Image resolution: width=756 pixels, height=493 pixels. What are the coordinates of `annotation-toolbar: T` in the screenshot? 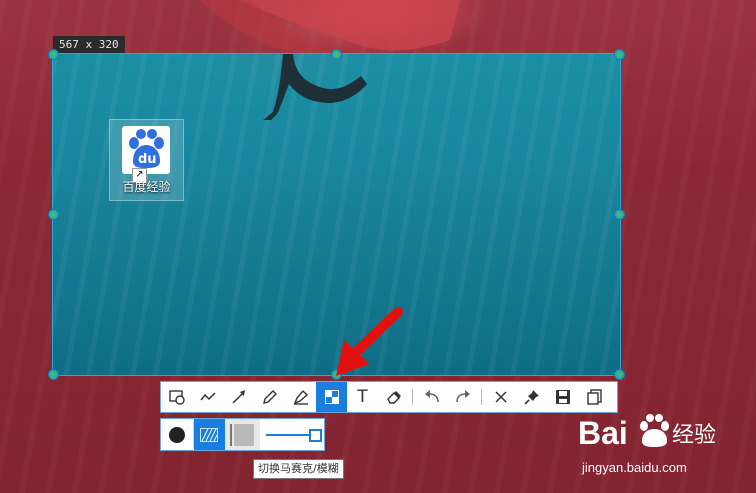 It's located at (389, 397).